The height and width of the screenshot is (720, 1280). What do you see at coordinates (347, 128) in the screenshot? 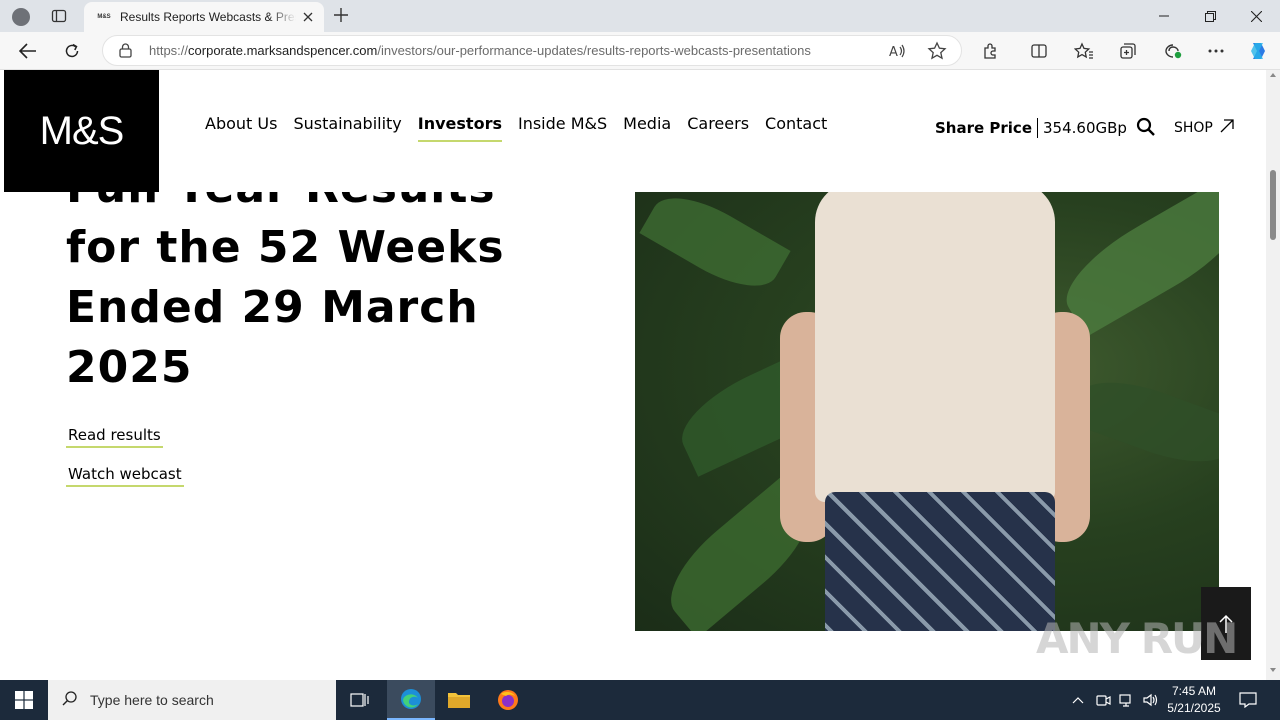
I see `nav-sustainability: Sustainability` at bounding box center [347, 128].